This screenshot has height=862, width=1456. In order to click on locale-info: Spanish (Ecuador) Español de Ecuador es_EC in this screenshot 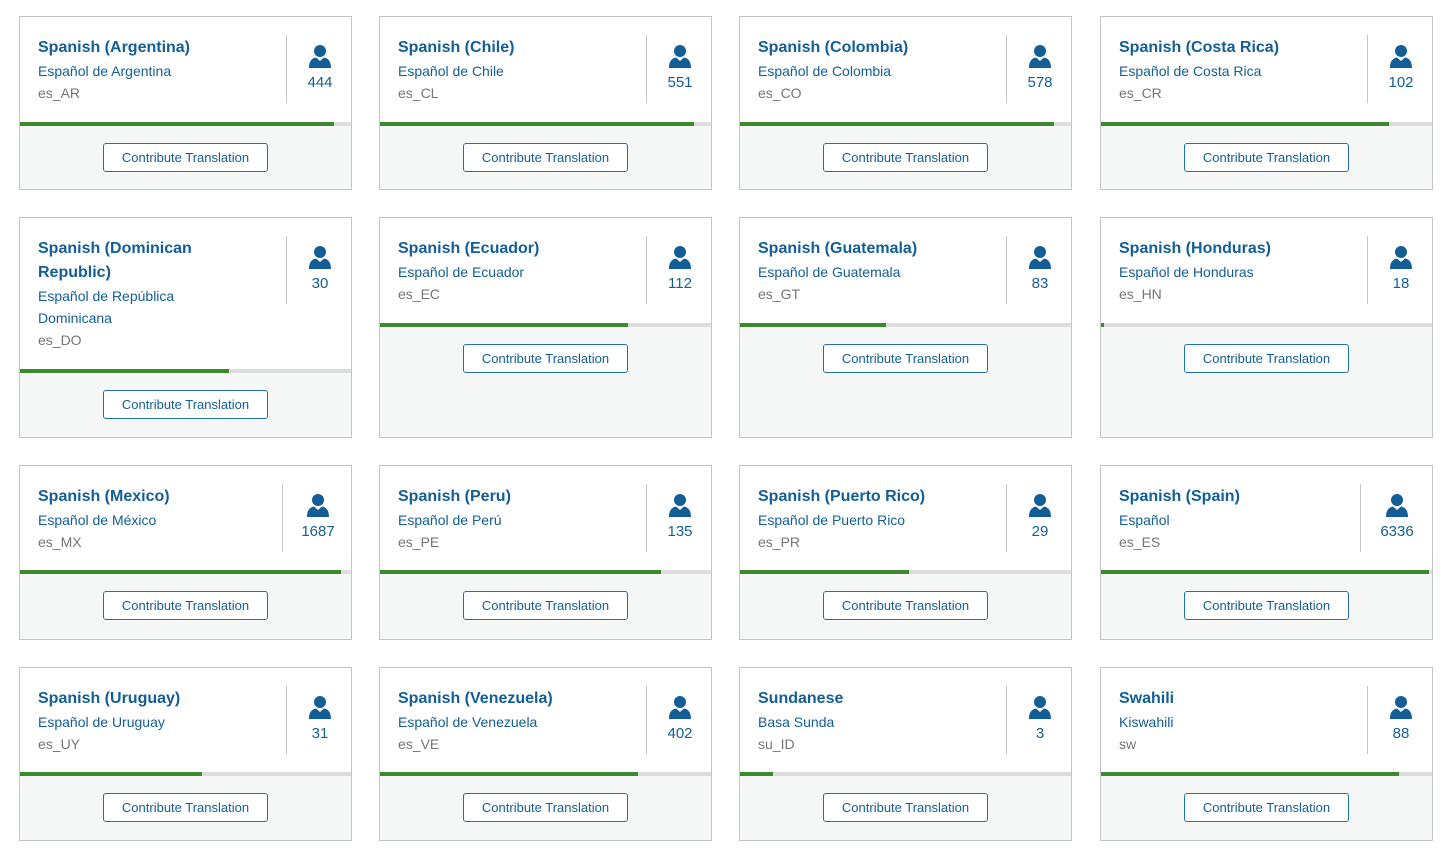, I will do `click(521, 271)`.